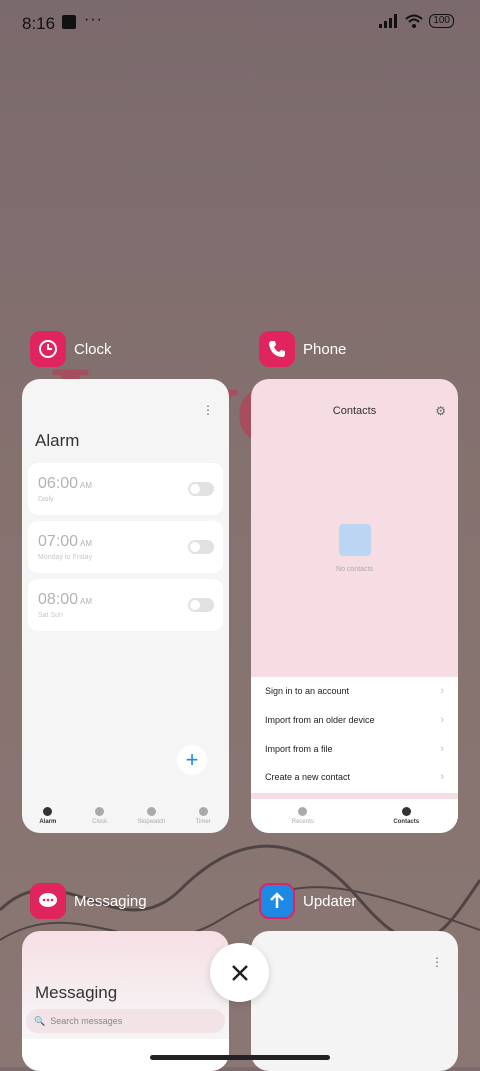 Image resolution: width=480 pixels, height=1071 pixels. I want to click on tab-alarm: Alarm, so click(48, 816).